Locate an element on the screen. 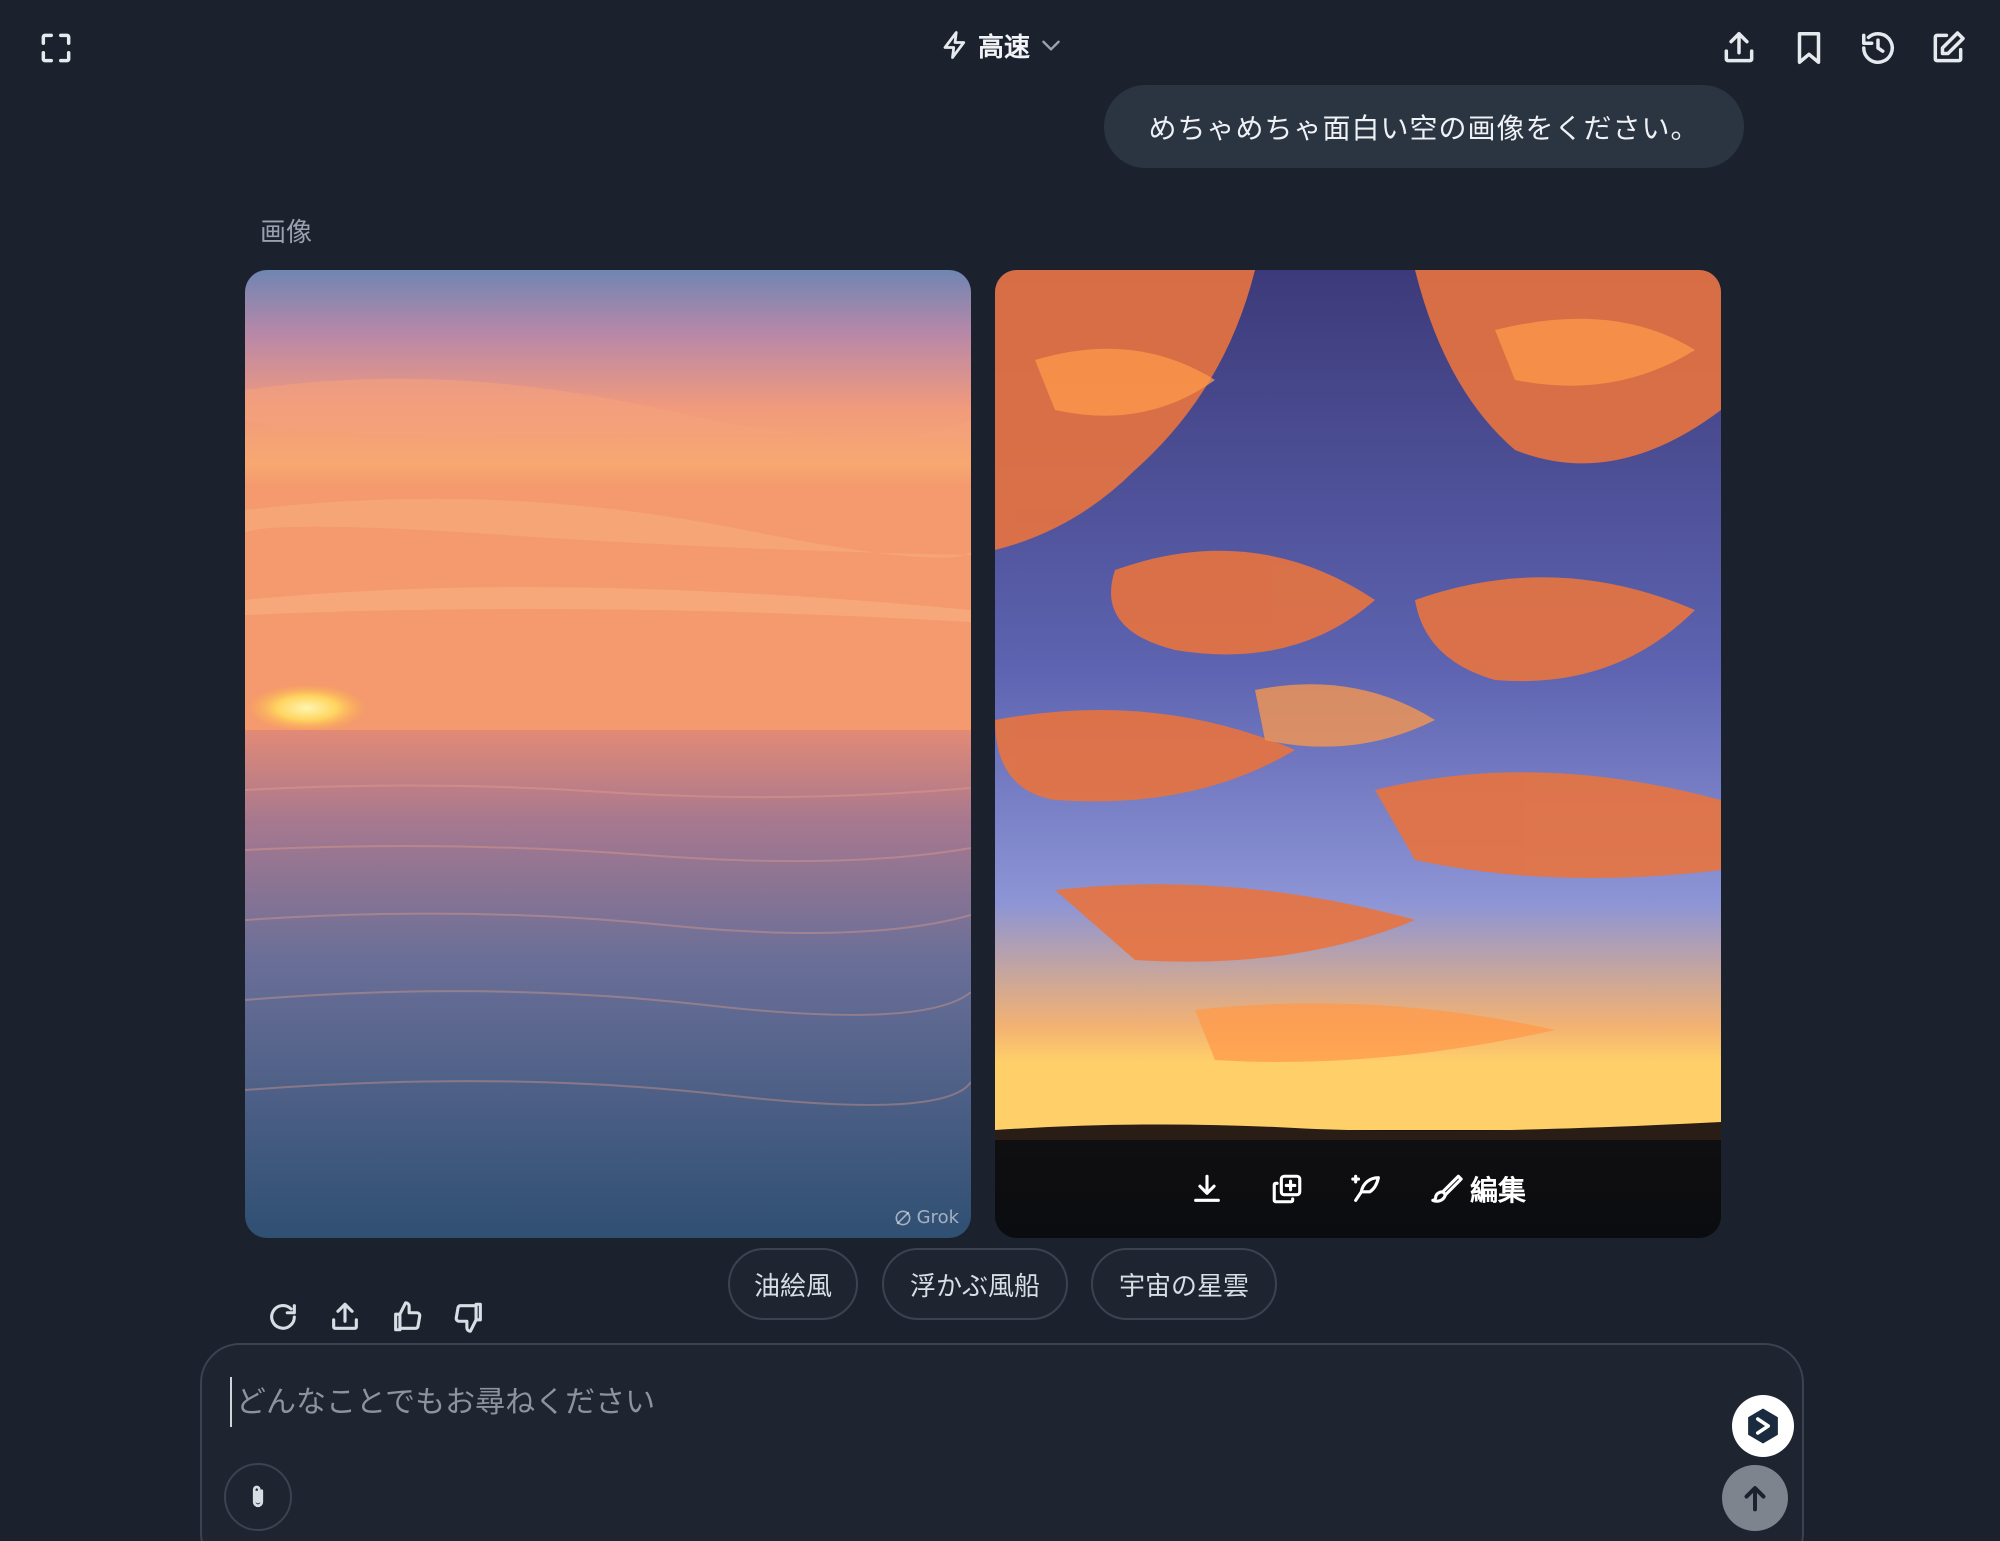 Image resolution: width=2000 pixels, height=1541 pixels. mode-selector: 高速 is located at coordinates (1002, 45).